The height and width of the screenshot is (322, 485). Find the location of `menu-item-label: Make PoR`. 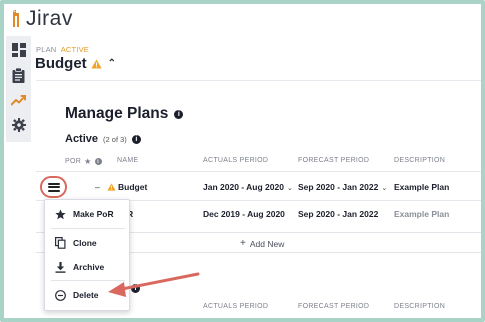

menu-item-label: Make PoR is located at coordinates (93, 214).